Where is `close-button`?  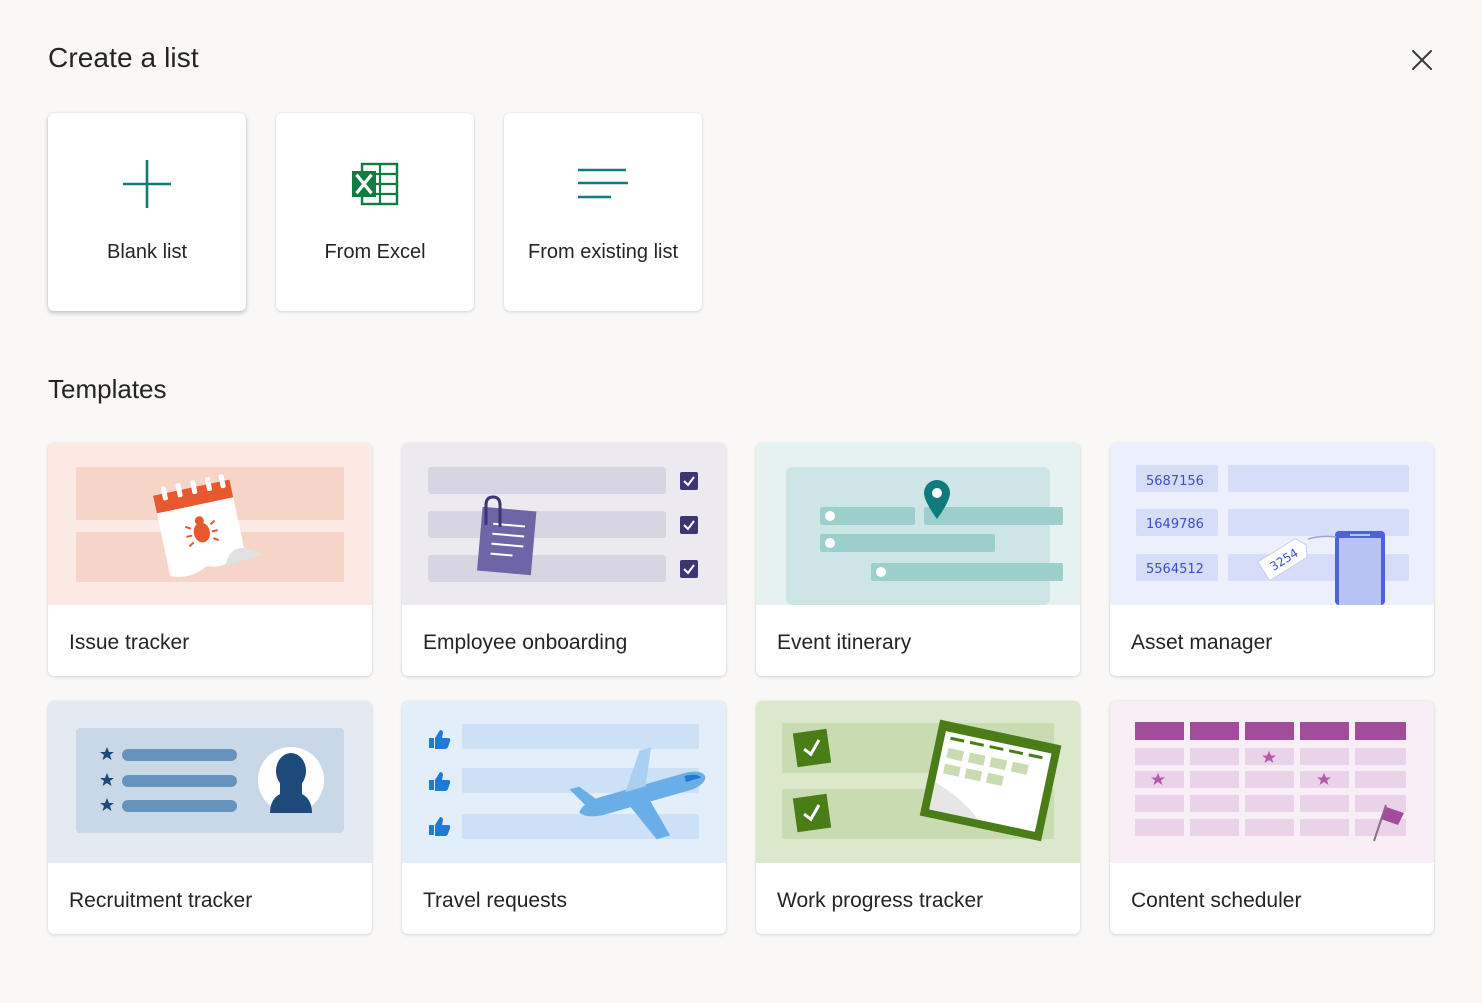 close-button is located at coordinates (1422, 60).